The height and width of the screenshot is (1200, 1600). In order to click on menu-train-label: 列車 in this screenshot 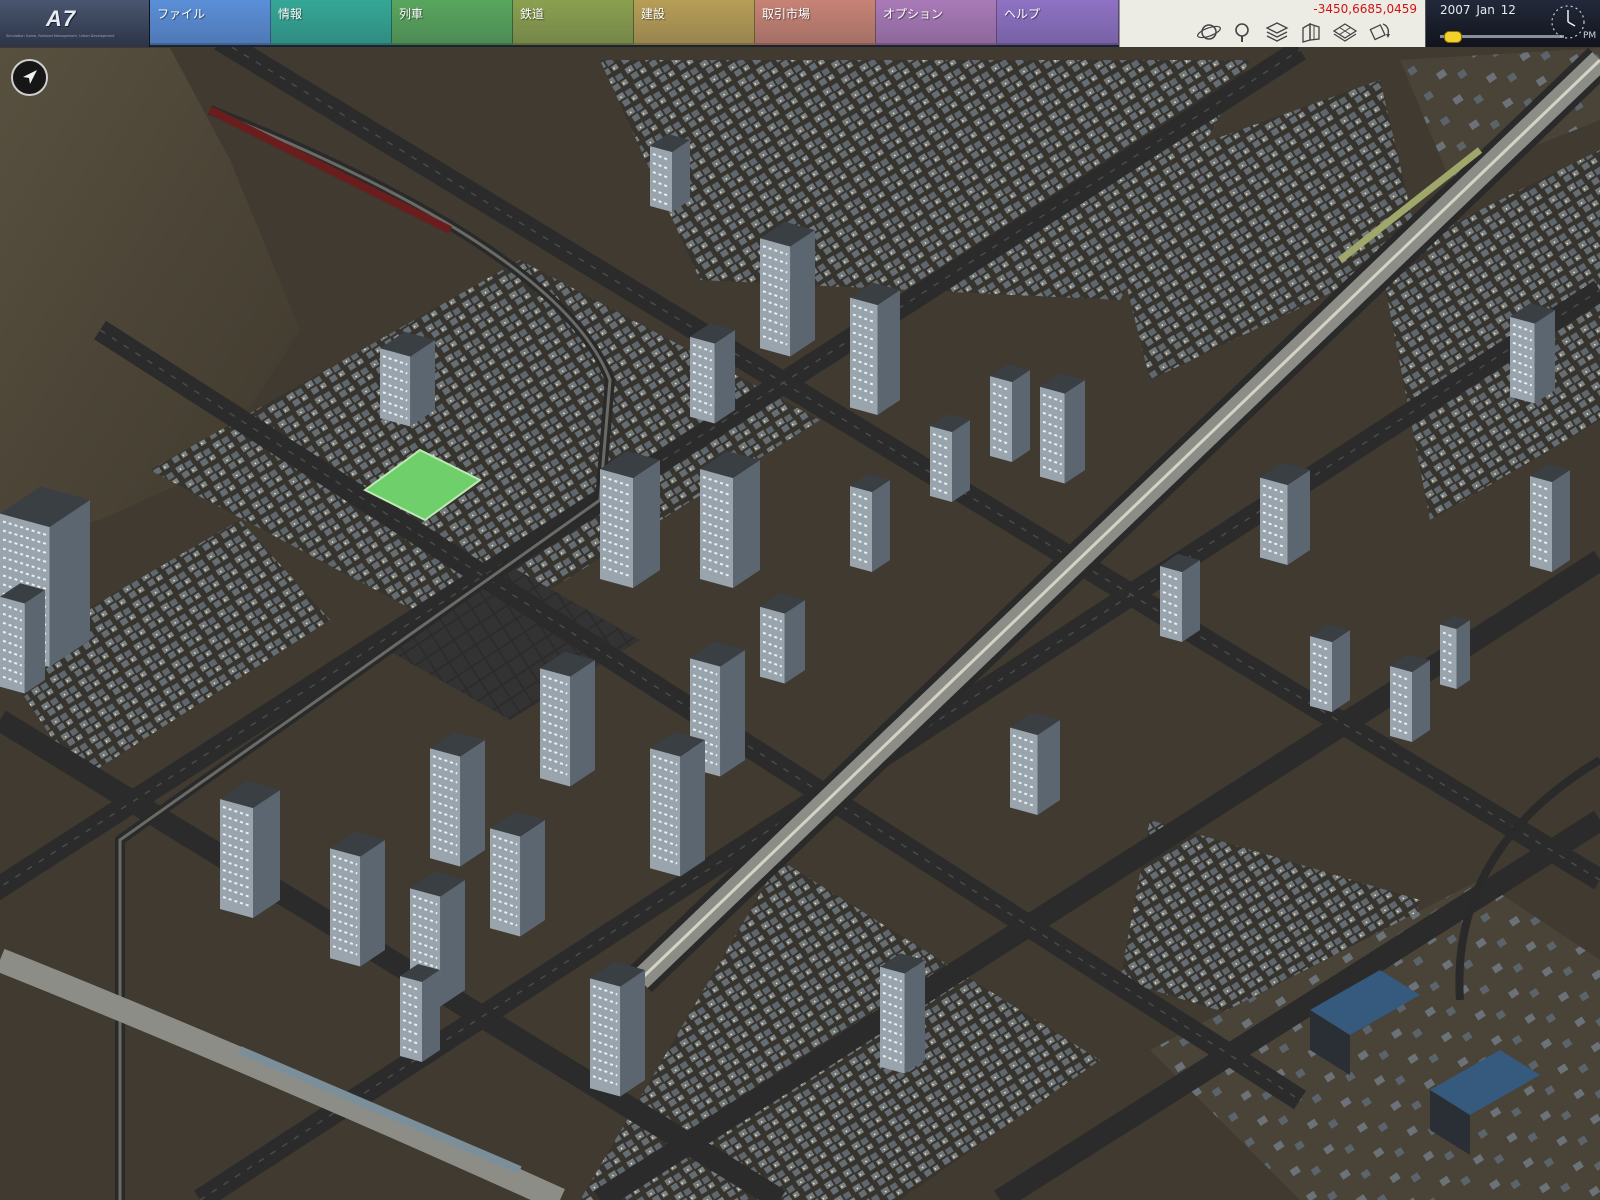, I will do `click(411, 14)`.